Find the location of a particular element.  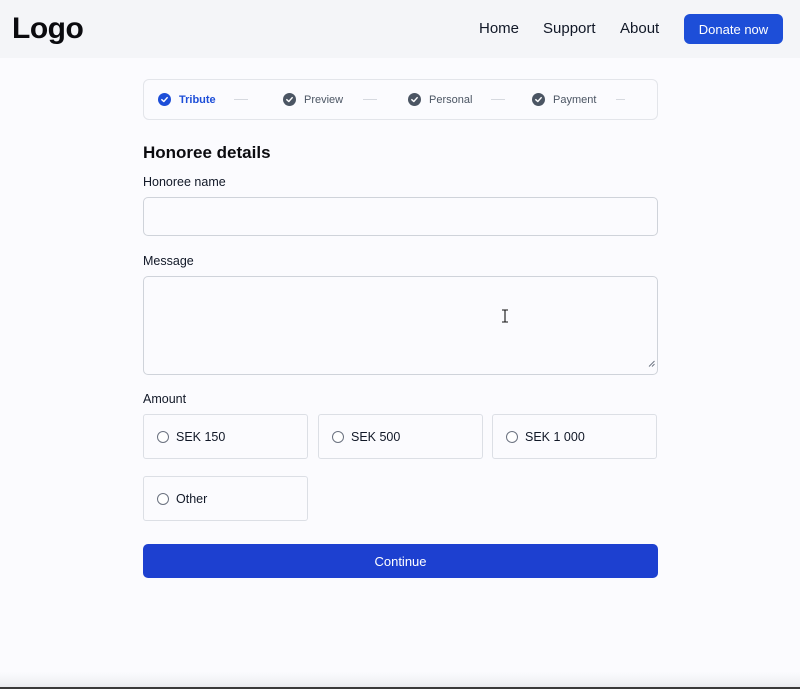

amount-option-sek-500: SEK 500 is located at coordinates (400, 436).